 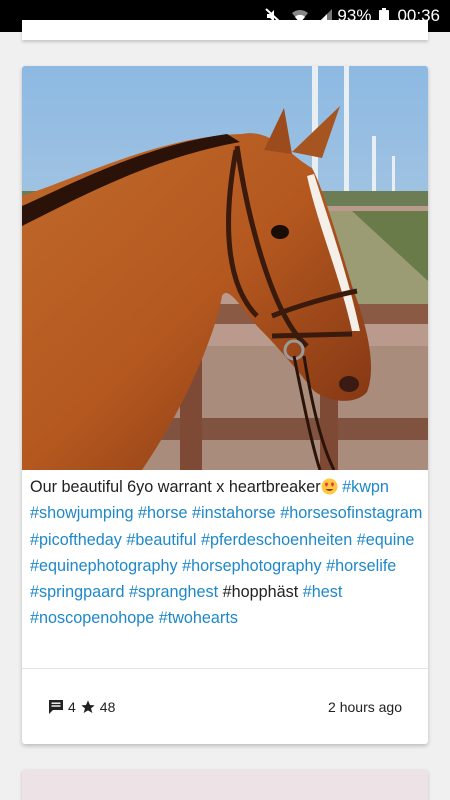 I want to click on hashtag: #equinephotography, so click(x=104, y=566).